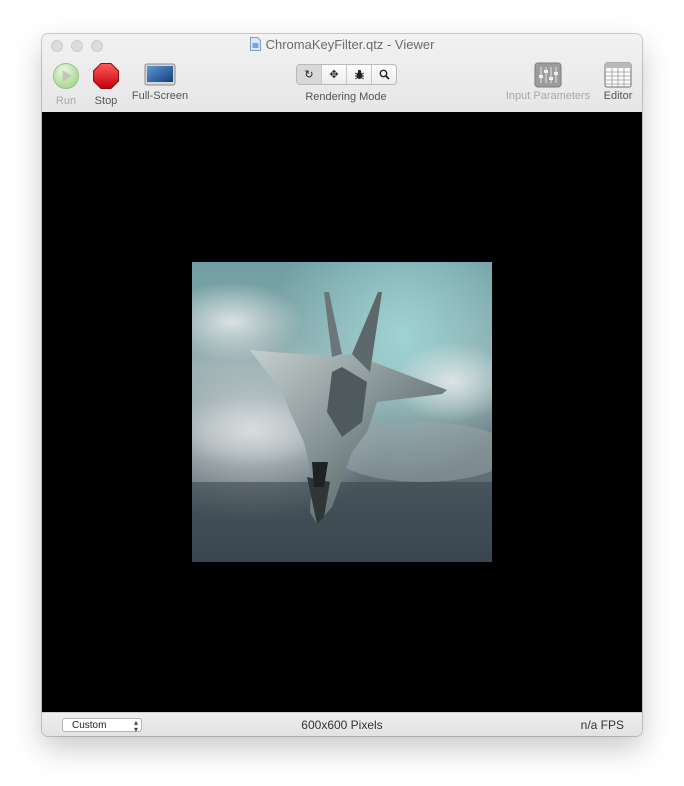 The width and height of the screenshot is (684, 786). What do you see at coordinates (618, 96) in the screenshot?
I see `editor-label: Editor` at bounding box center [618, 96].